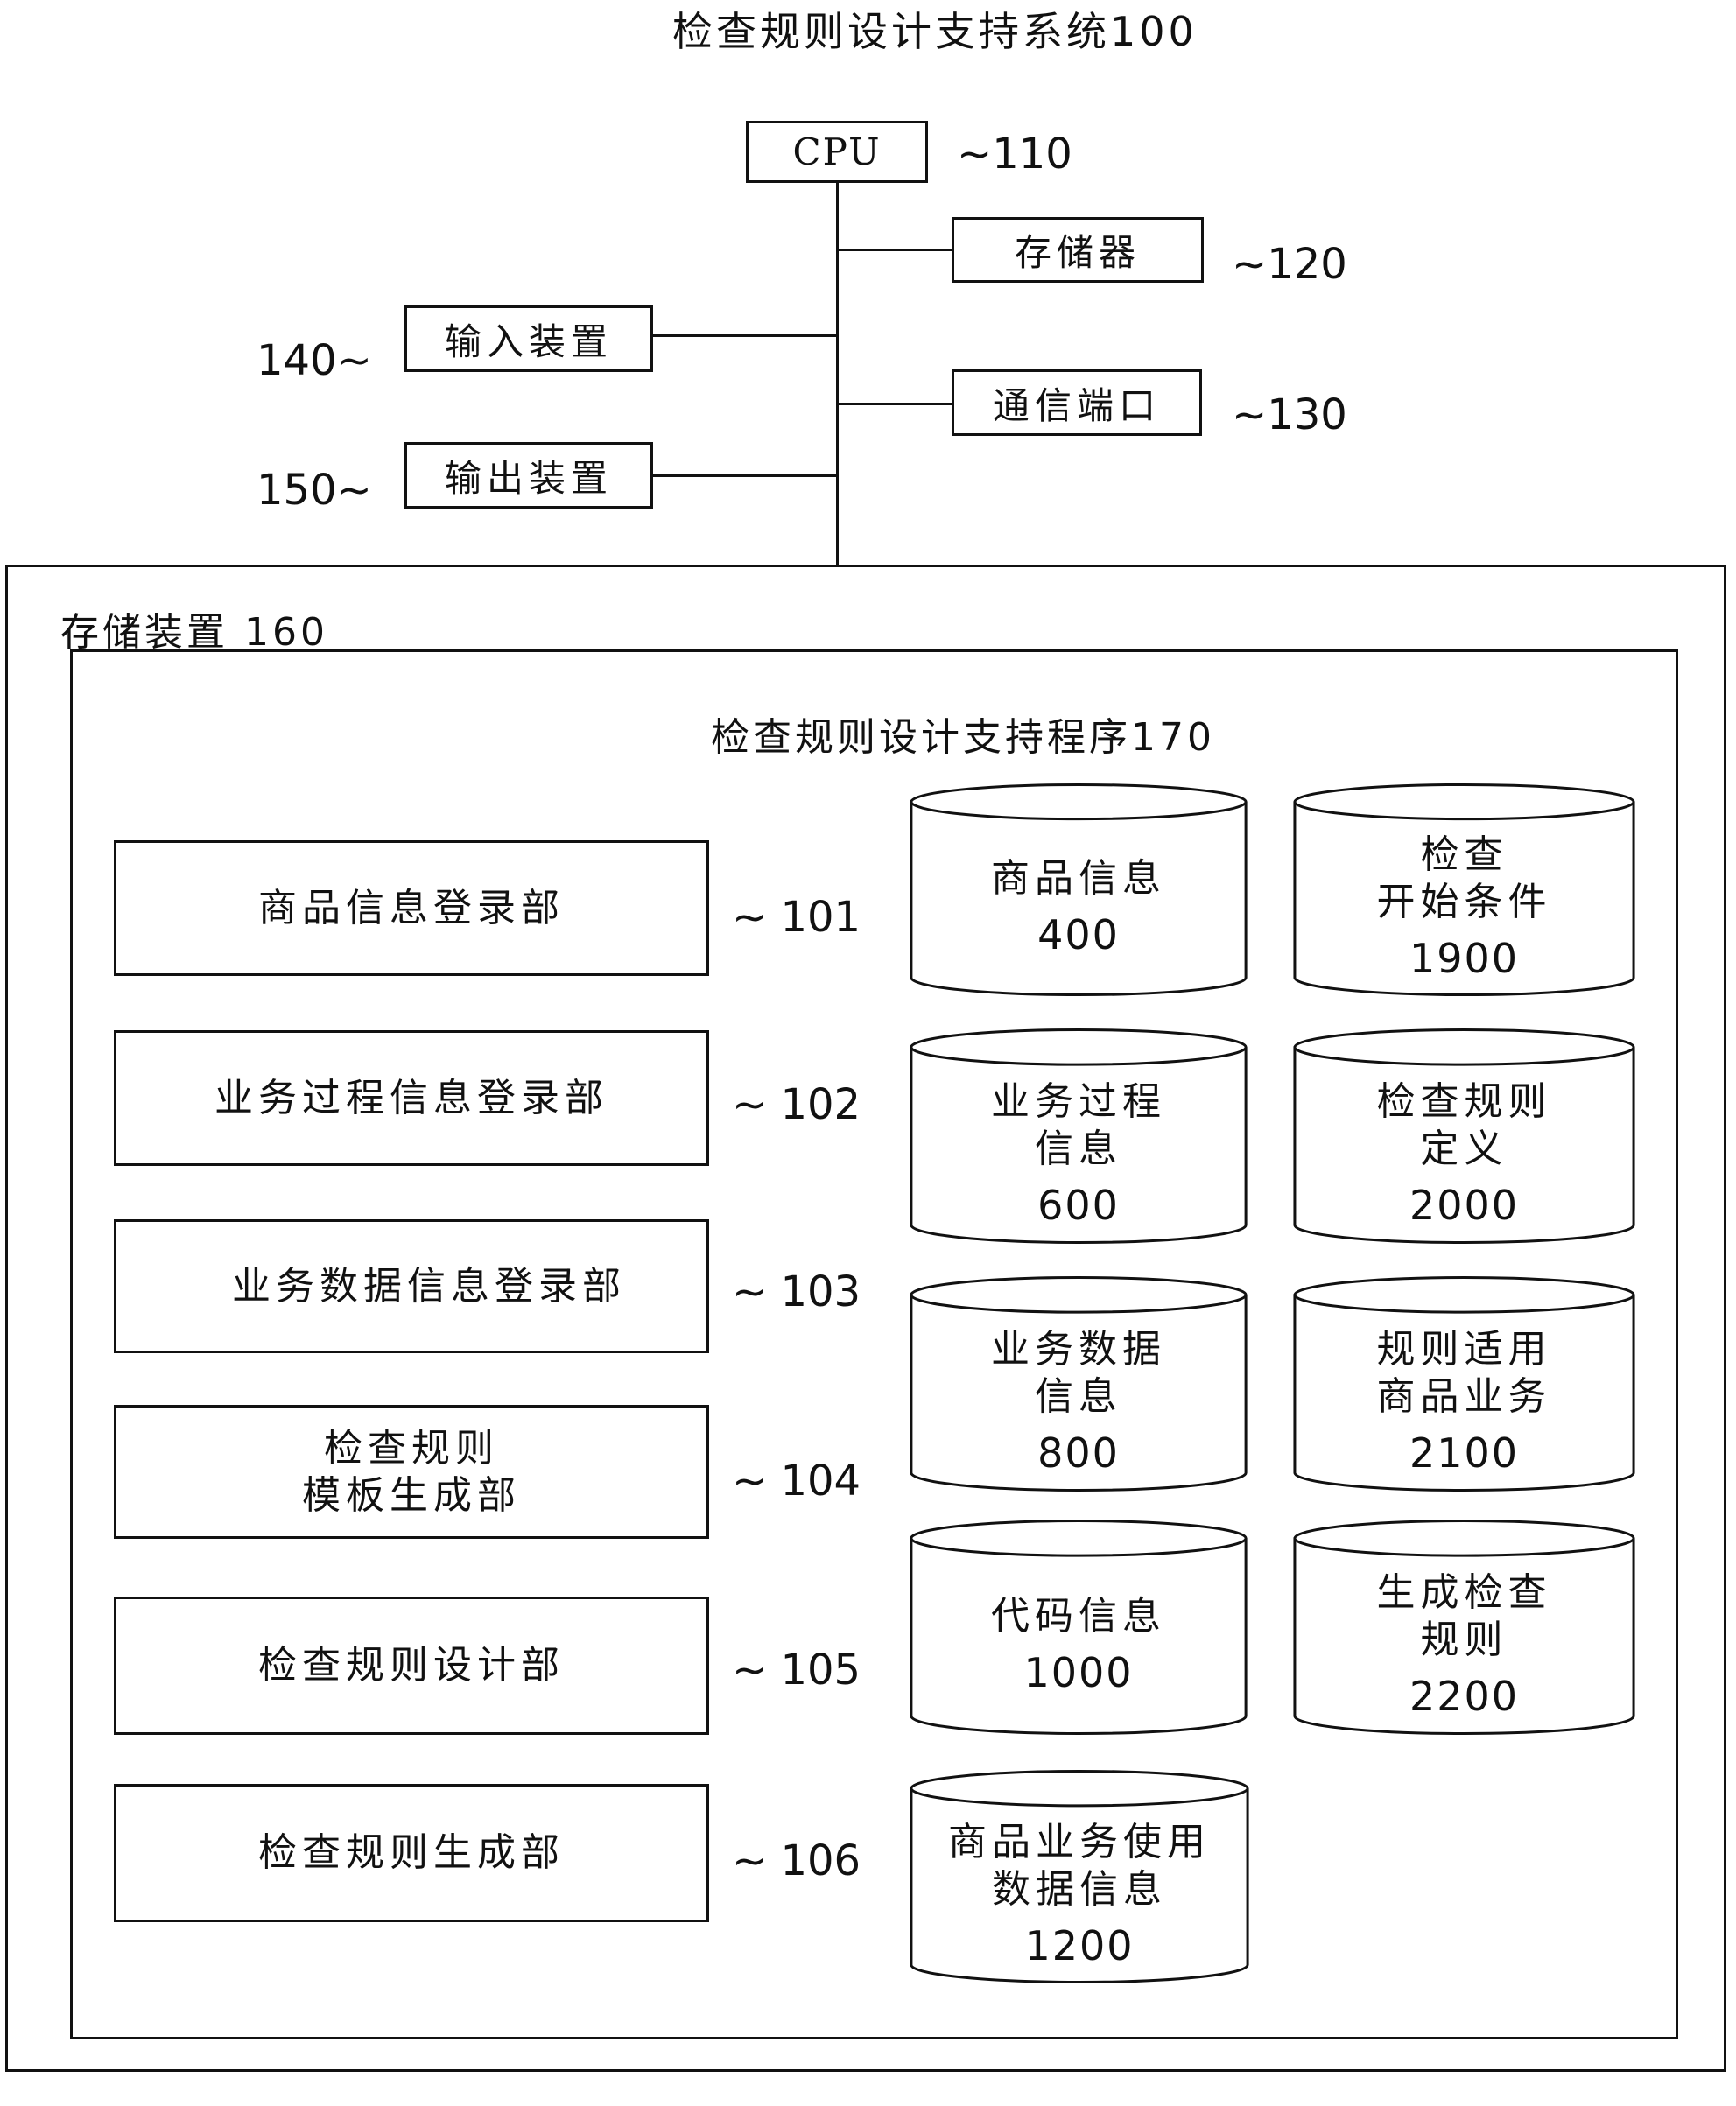 The width and height of the screenshot is (1736, 2106). What do you see at coordinates (1464, 1349) in the screenshot?
I see `database-label-line: 规则适用` at bounding box center [1464, 1349].